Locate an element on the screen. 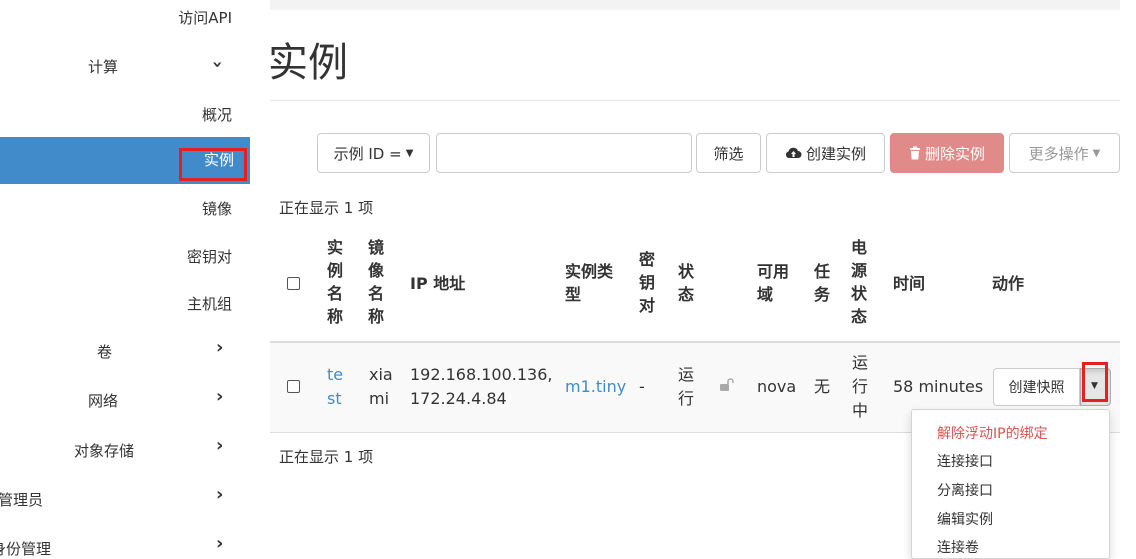 The width and height of the screenshot is (1136, 559). detach-interface-item: 分离接口 is located at coordinates (965, 490).